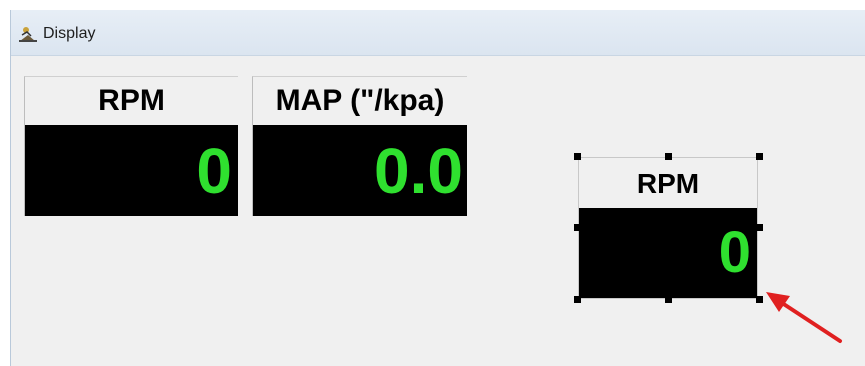  I want to click on selected-rpm-gauge: RPM 0, so click(668, 228).